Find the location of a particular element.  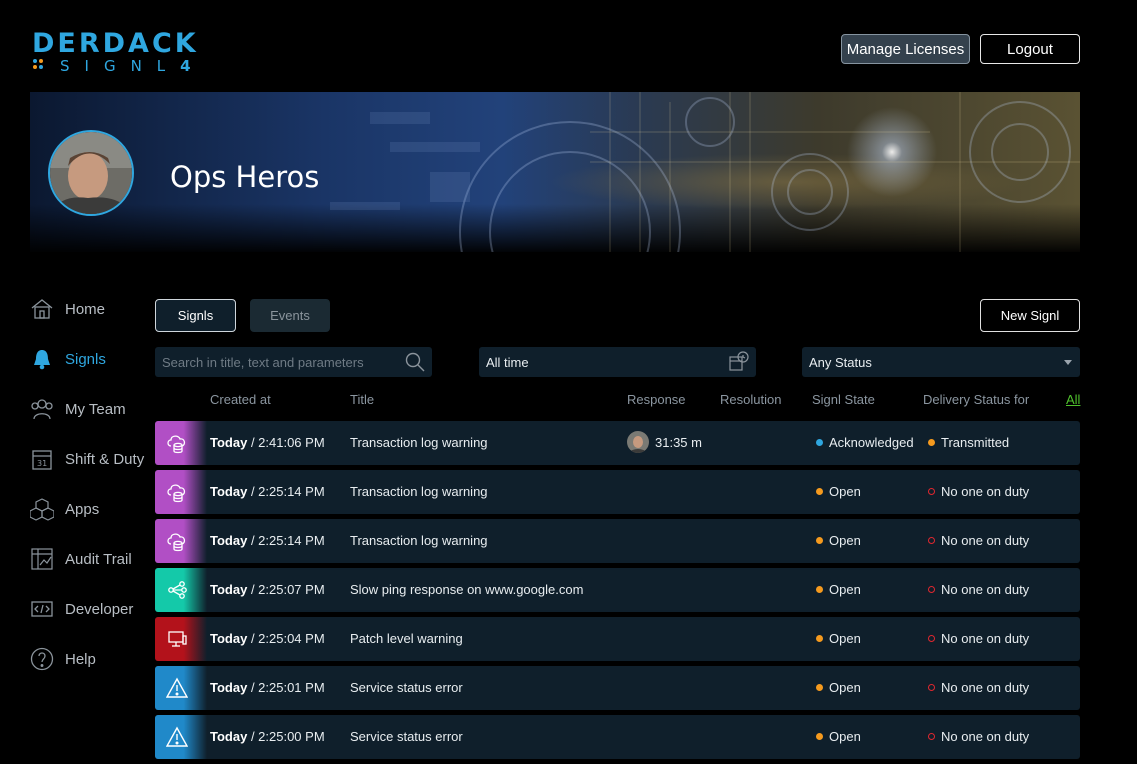

code-icon is located at coordinates (42, 609).